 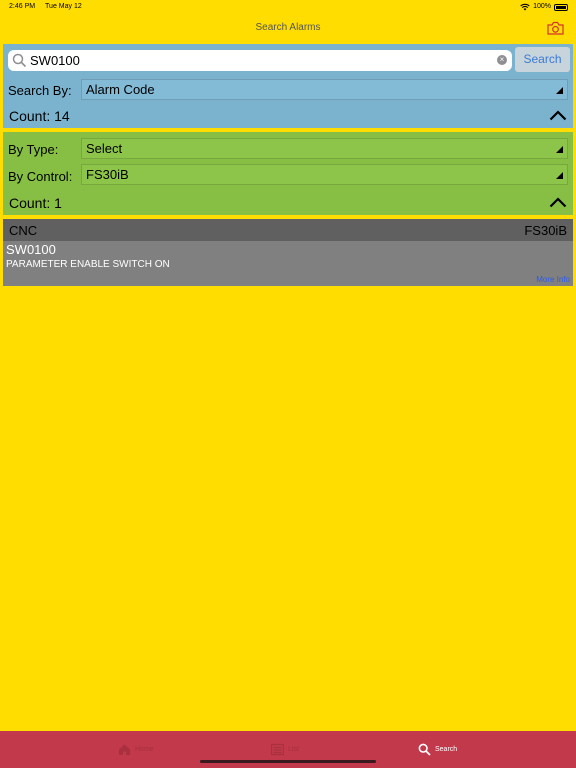 What do you see at coordinates (33, 149) in the screenshot?
I see `type-filter-label: By Type:` at bounding box center [33, 149].